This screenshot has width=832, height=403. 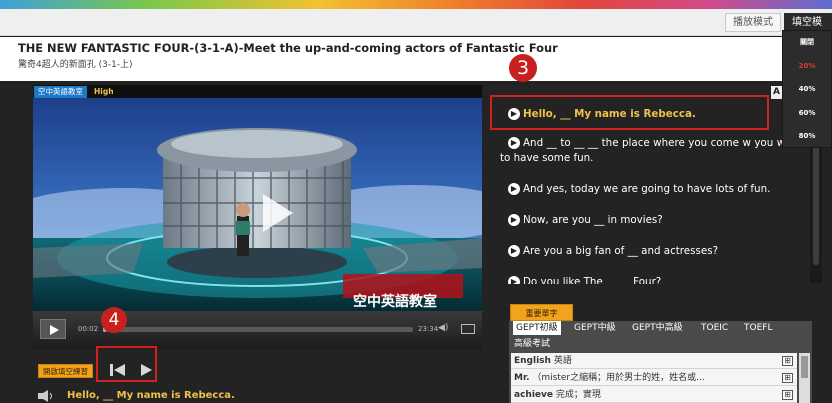 I want to click on vocab-row: Mr. （mister之縮稱；用於男士的姓，姓名或... ⊞, so click(x=654, y=378).